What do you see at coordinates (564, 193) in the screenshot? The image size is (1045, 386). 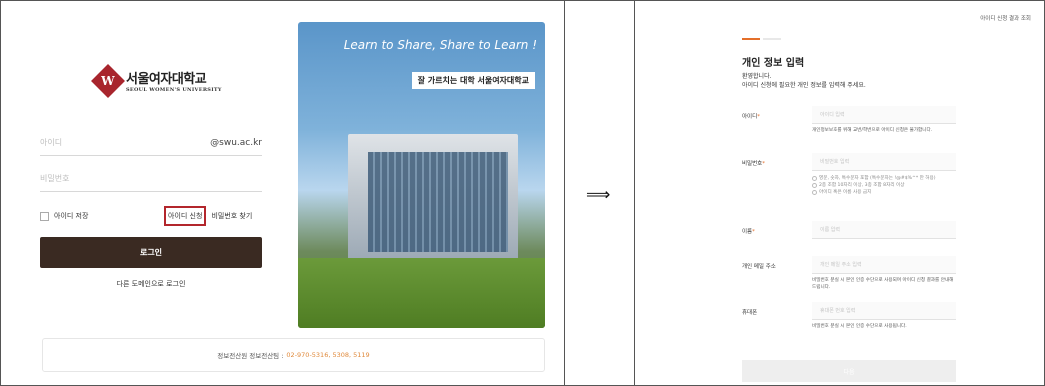 I see `divider-left-middle` at bounding box center [564, 193].